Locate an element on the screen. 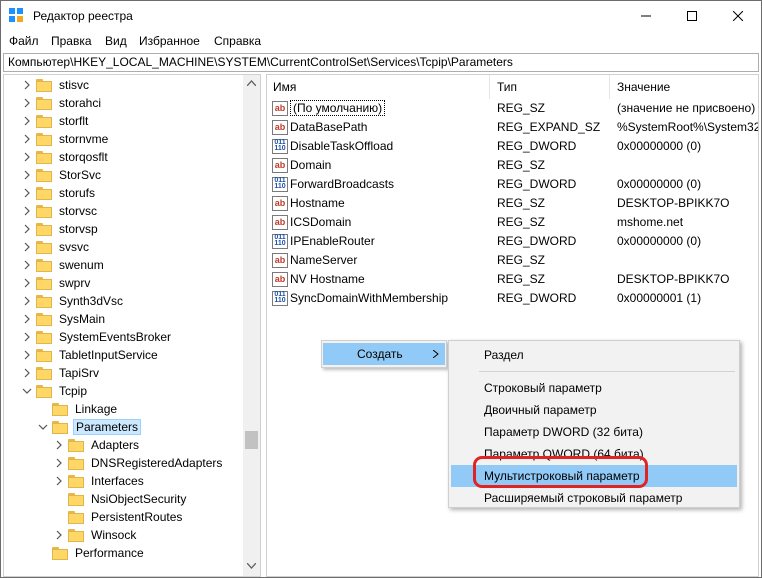  value-row: ab NV Hostname REG_SZ DESKTOP-BPIKK7O is located at coordinates (512, 279).